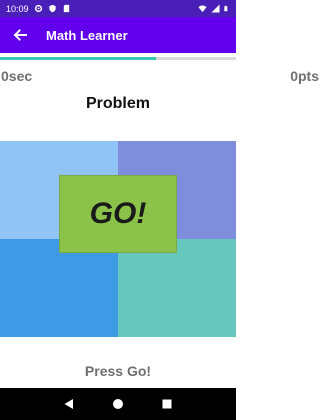  What do you see at coordinates (52, 8) in the screenshot?
I see `shield-icon` at bounding box center [52, 8].